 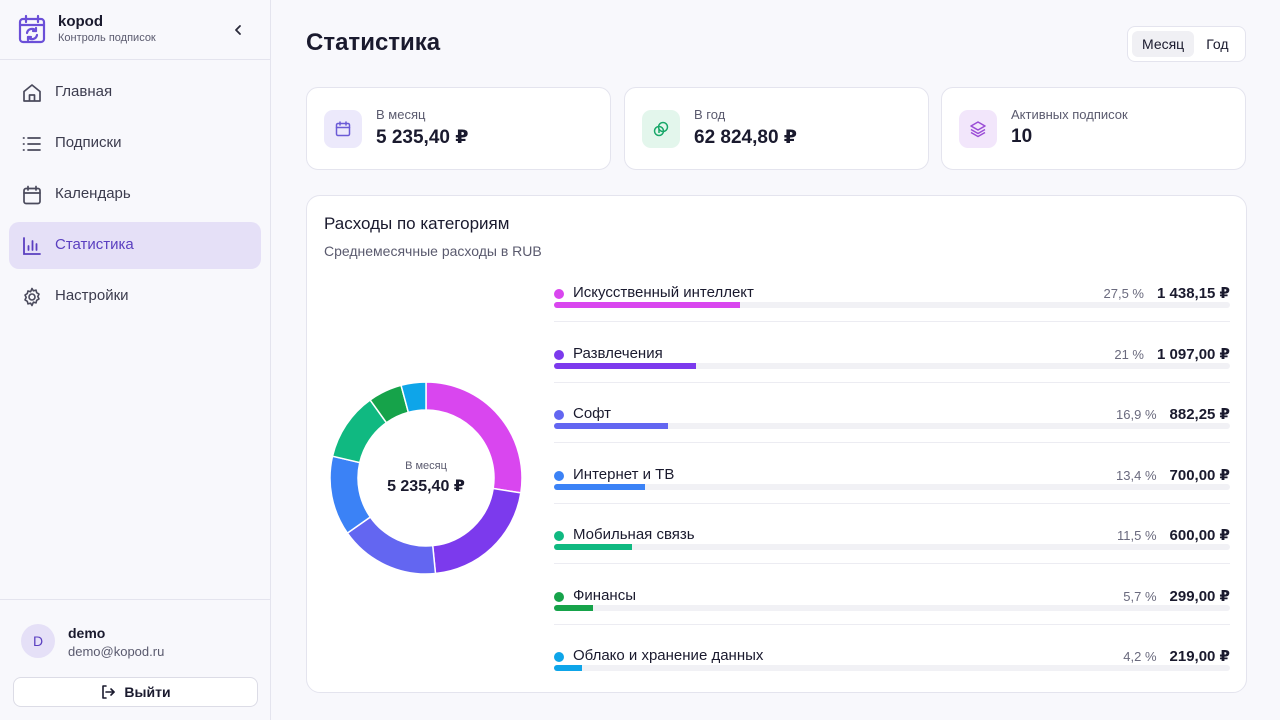 What do you see at coordinates (135, 296) in the screenshot?
I see `sidebar-item-settings: Настройки` at bounding box center [135, 296].